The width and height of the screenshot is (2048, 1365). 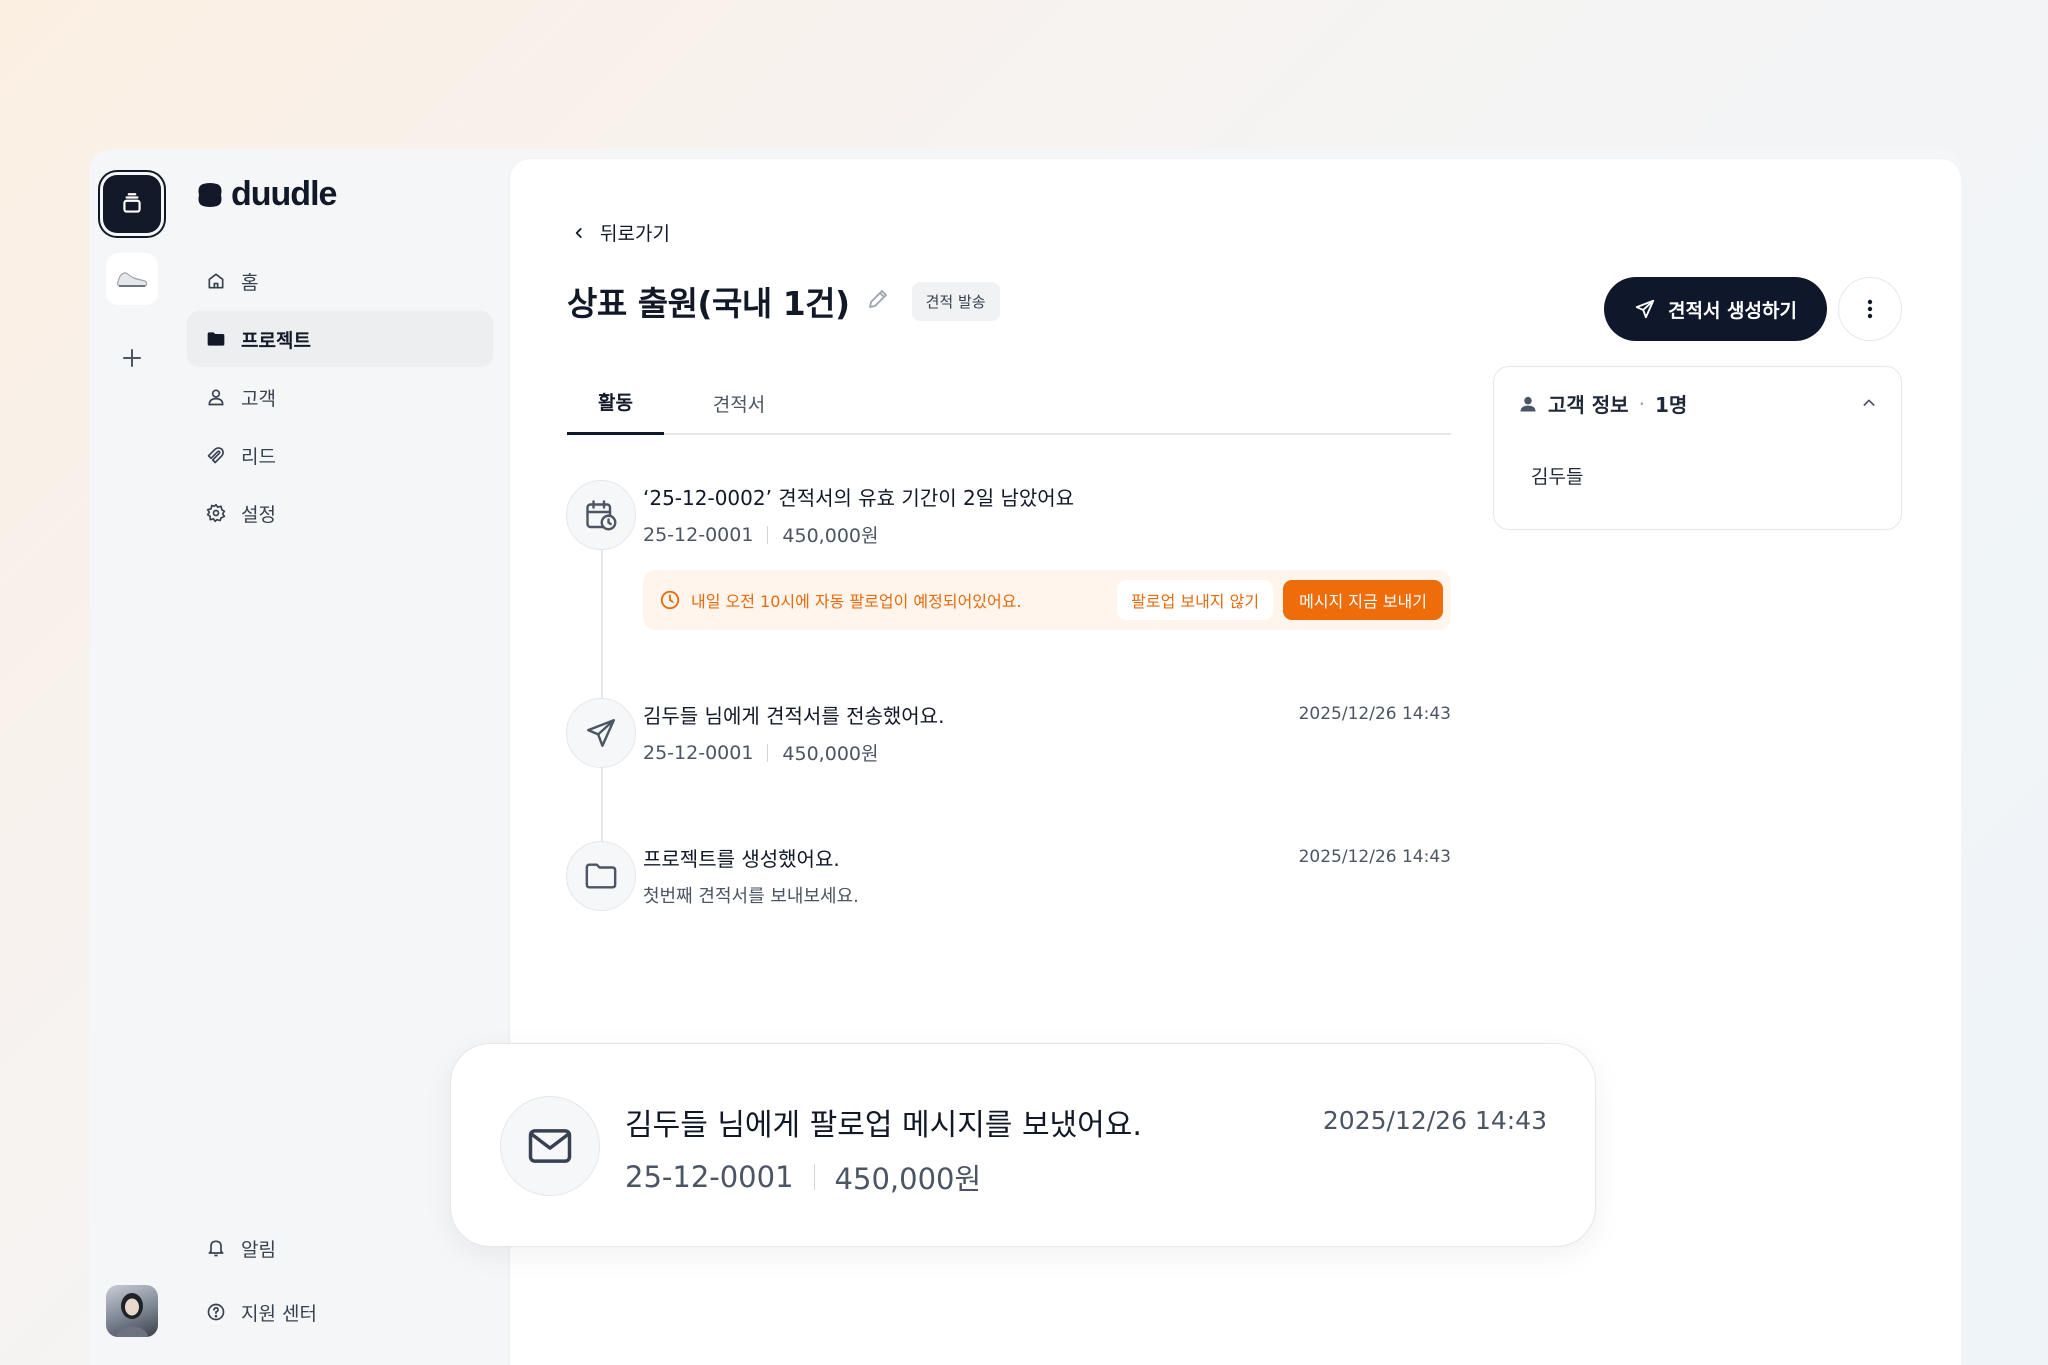 I want to click on card-time: 2025/12/26 14:43, so click(x=1434, y=1120).